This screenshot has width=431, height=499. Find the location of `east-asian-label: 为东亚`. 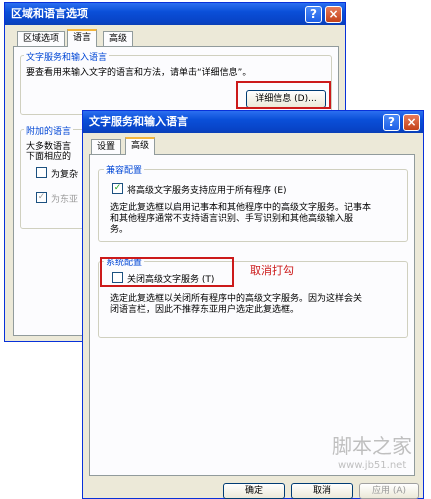

east-asian-label: 为东亚 is located at coordinates (65, 200).